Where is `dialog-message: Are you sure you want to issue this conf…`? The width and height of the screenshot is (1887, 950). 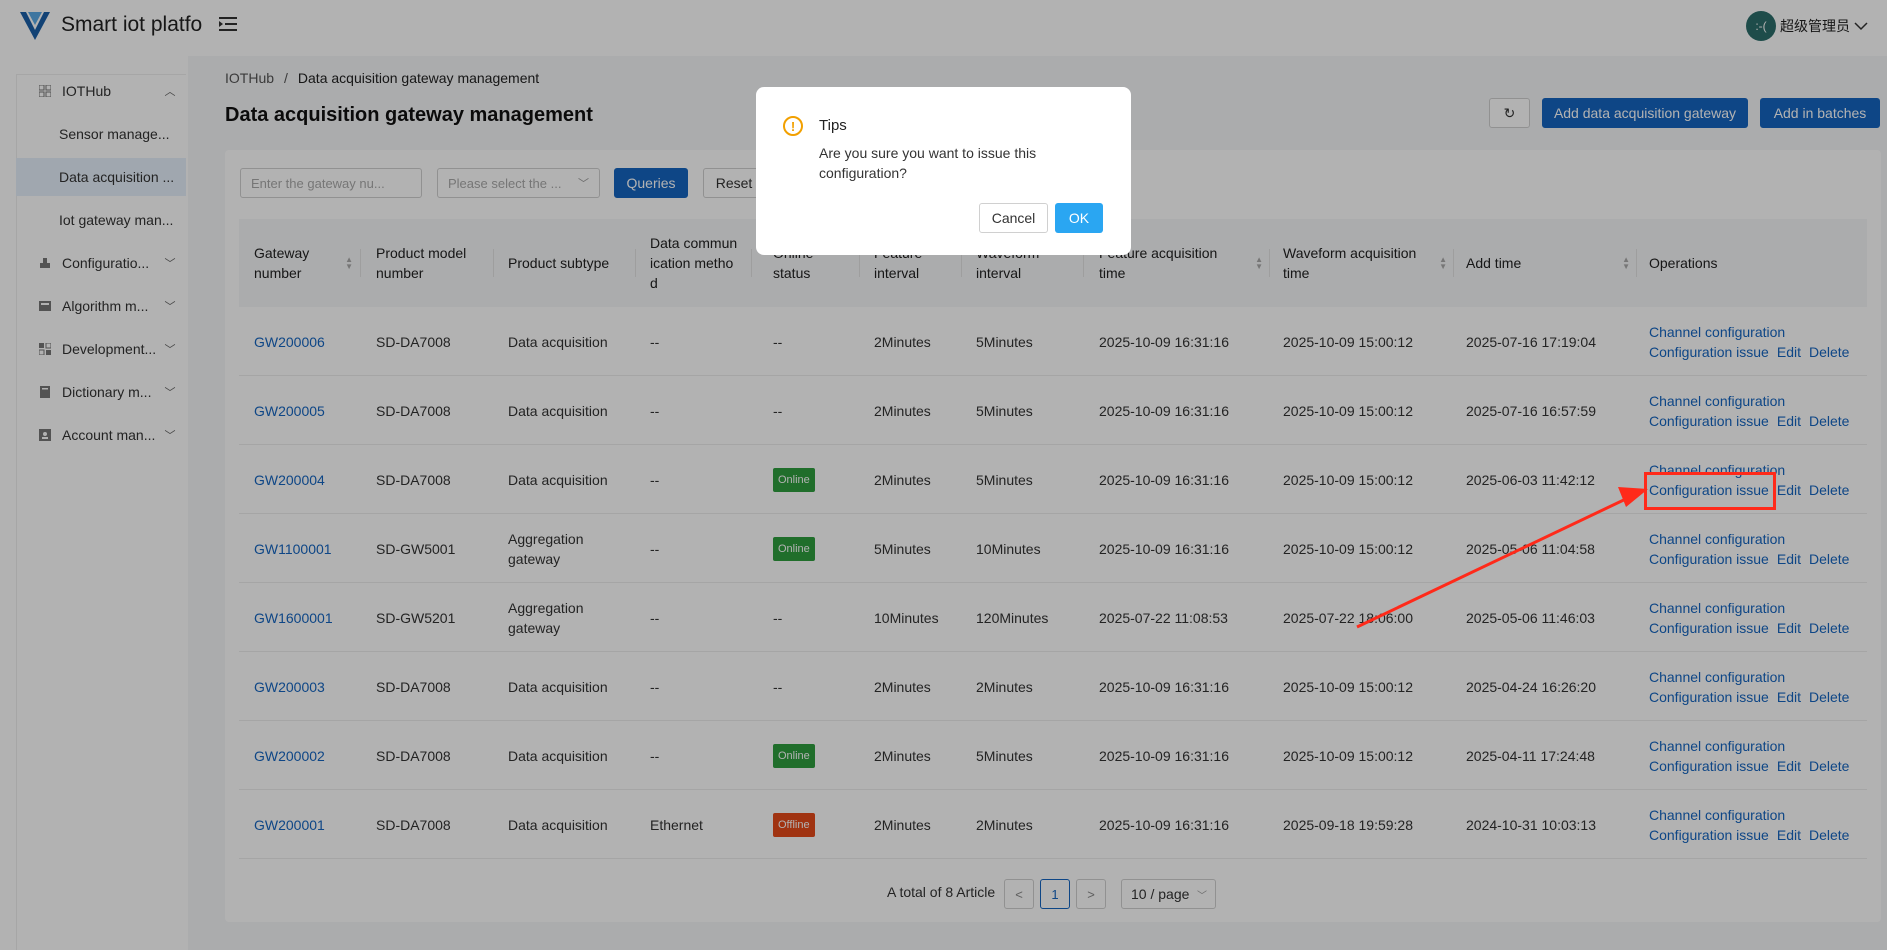 dialog-message: Are you sure you want to issue this conf… is located at coordinates (928, 163).